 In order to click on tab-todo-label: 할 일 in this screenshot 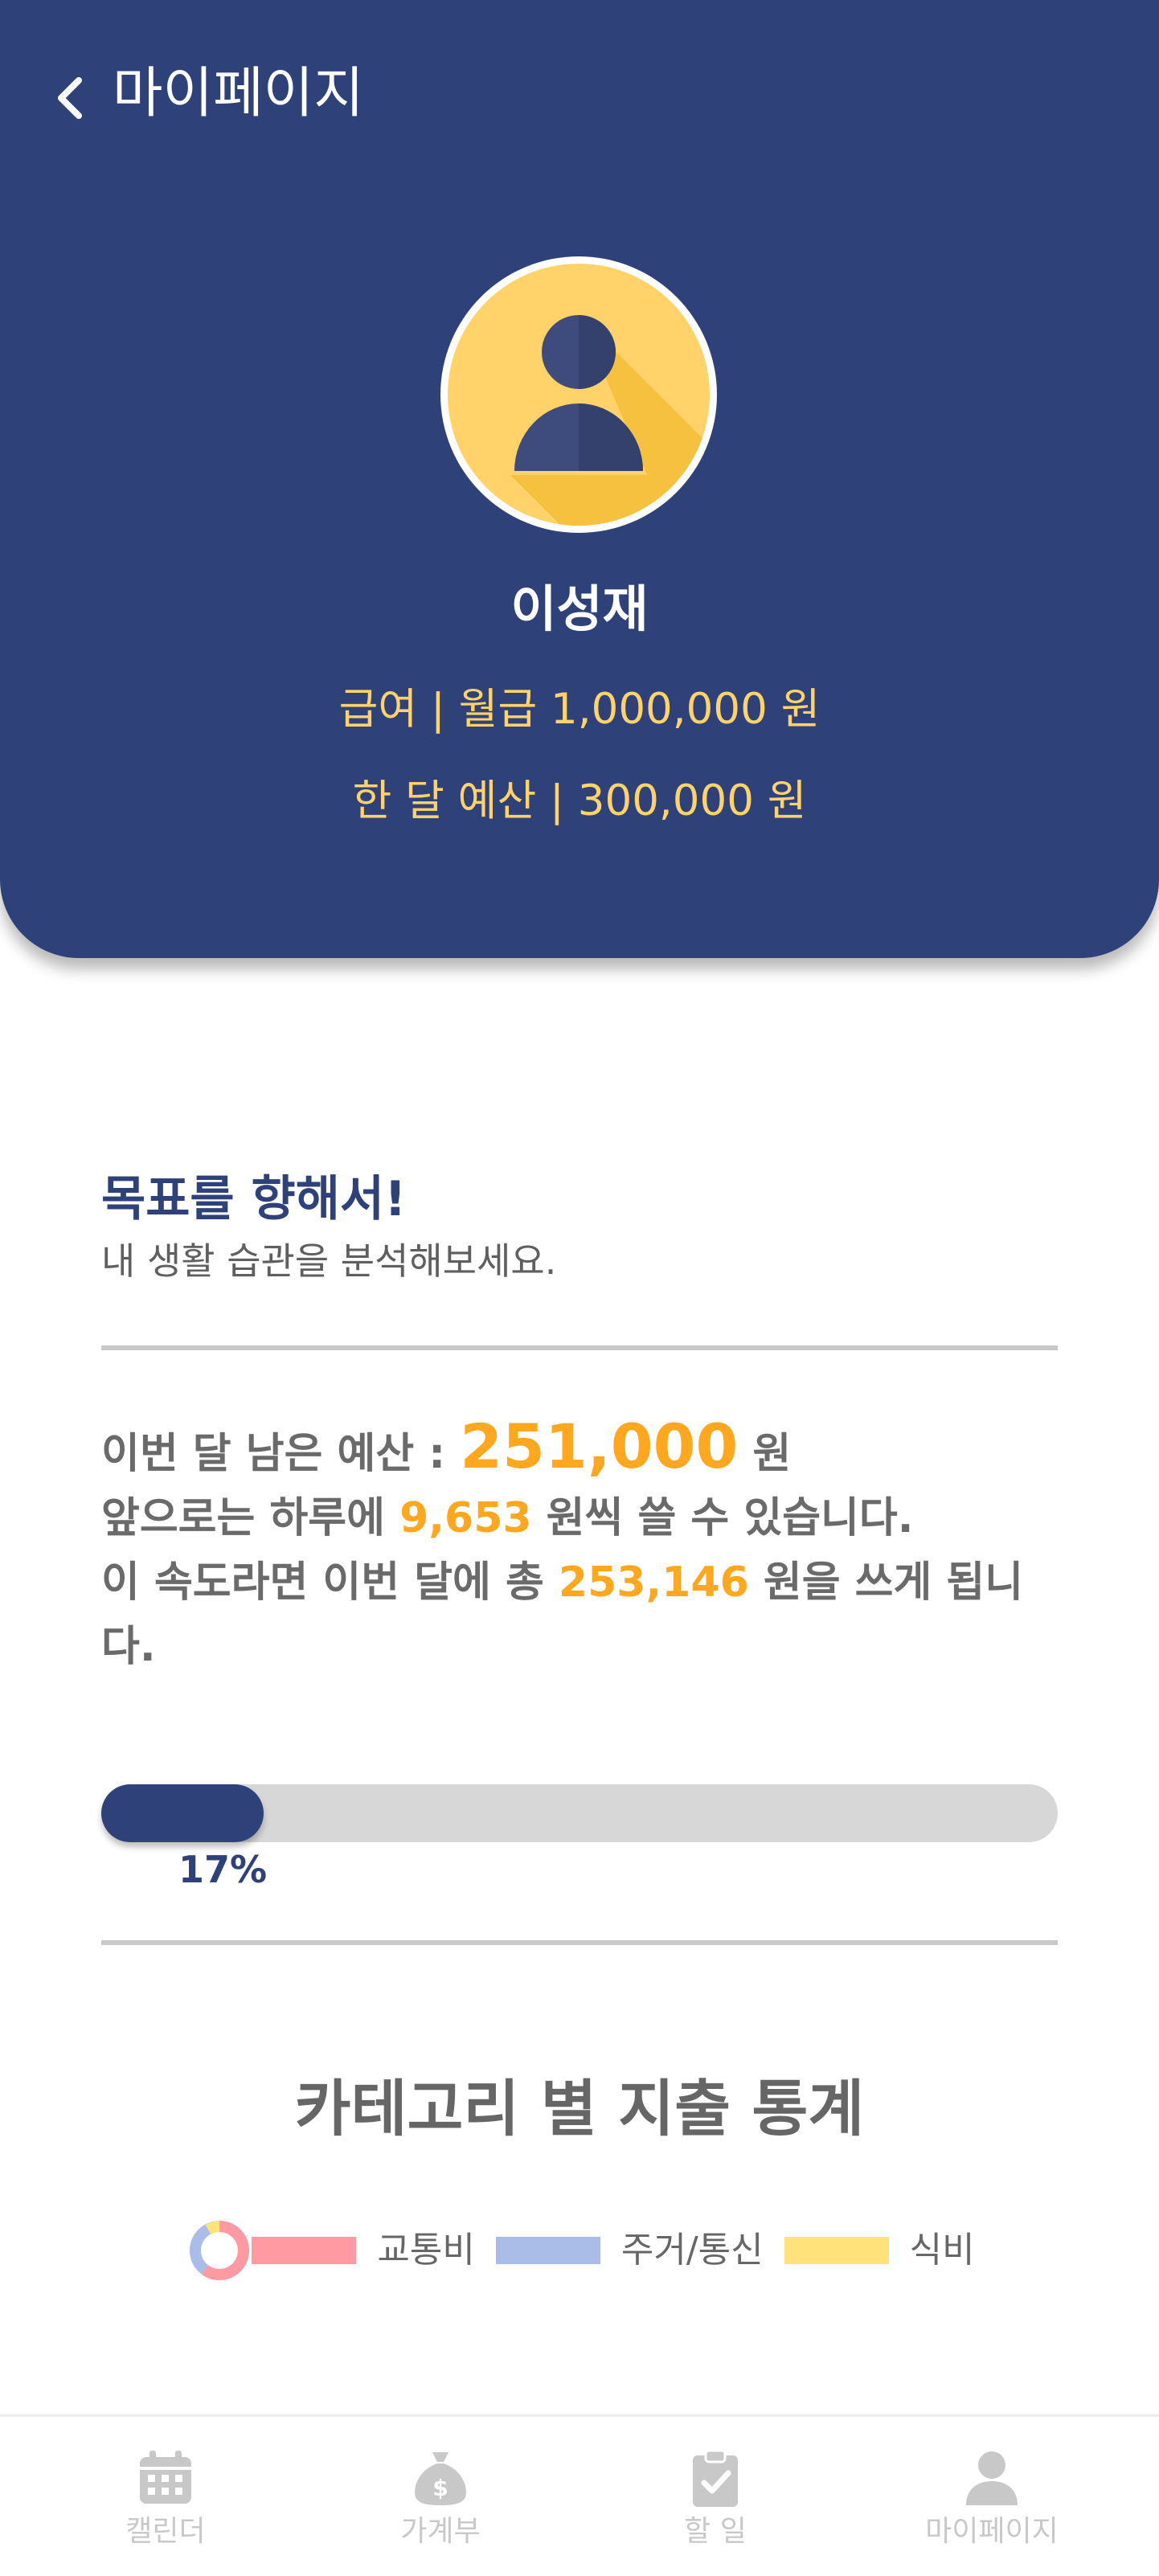, I will do `click(715, 2531)`.